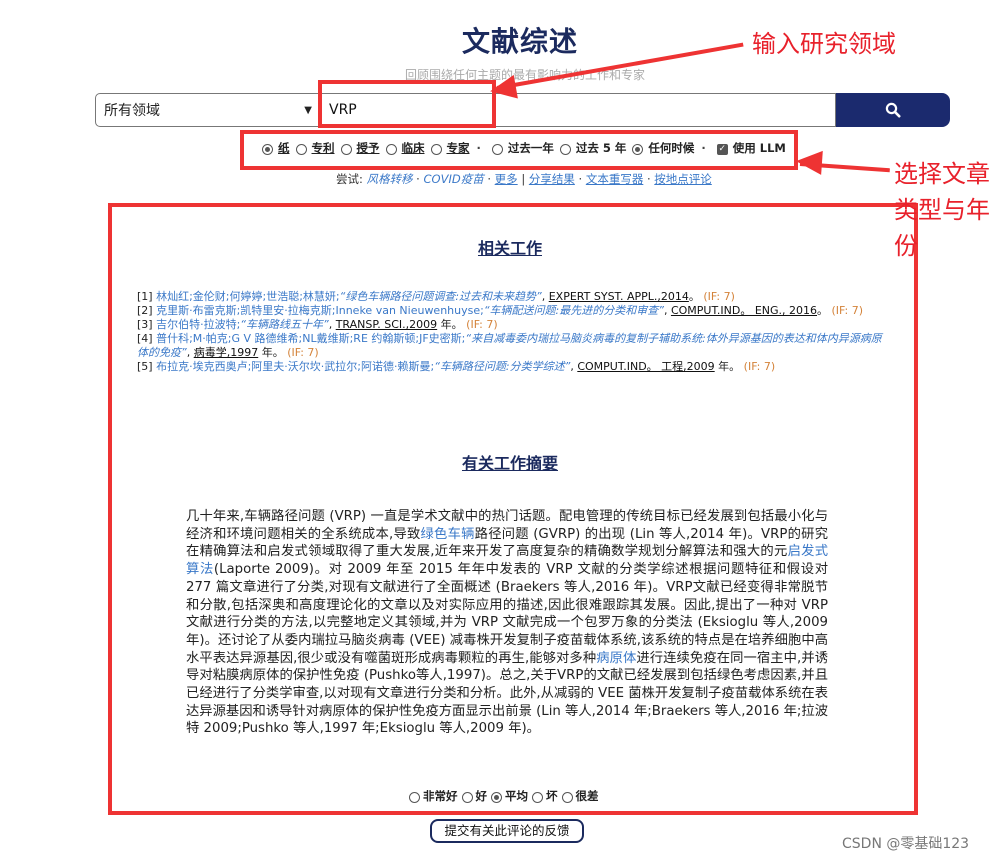  Describe the element at coordinates (506, 179) in the screenshot. I see `more-link: 更多` at that location.